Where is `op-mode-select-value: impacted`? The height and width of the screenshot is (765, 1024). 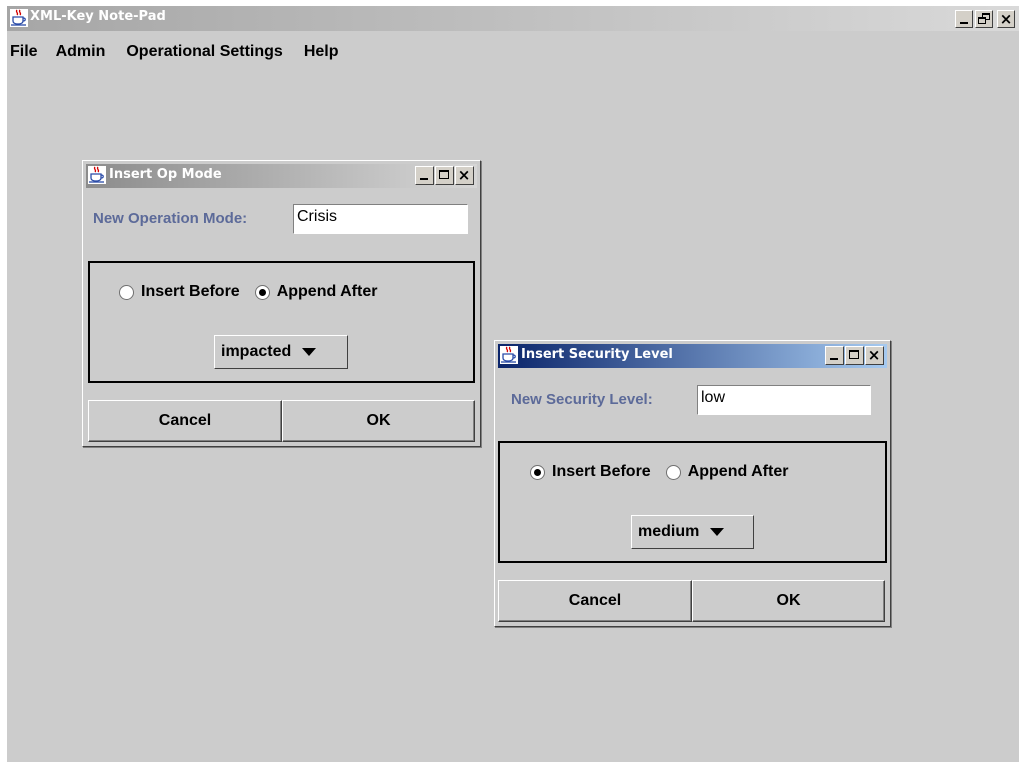
op-mode-select-value: impacted is located at coordinates (256, 351).